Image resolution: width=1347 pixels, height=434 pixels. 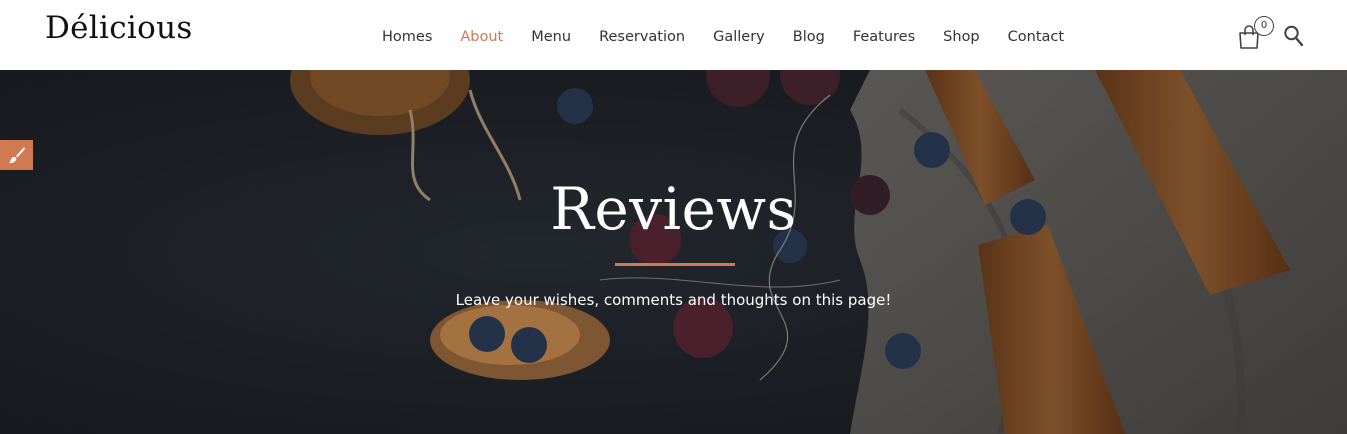 I want to click on nav-link-about: About, so click(x=481, y=37).